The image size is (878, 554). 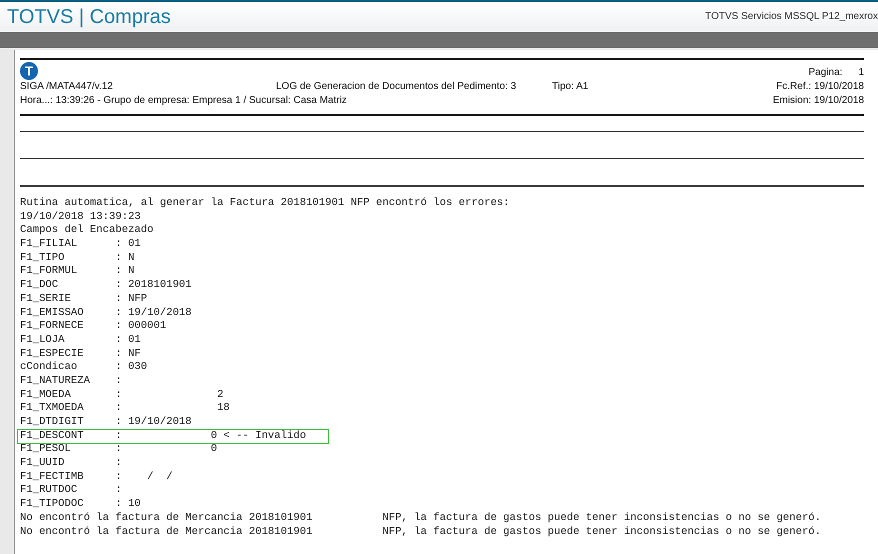 I want to click on log-line: cCondicao : 030, so click(x=83, y=368).